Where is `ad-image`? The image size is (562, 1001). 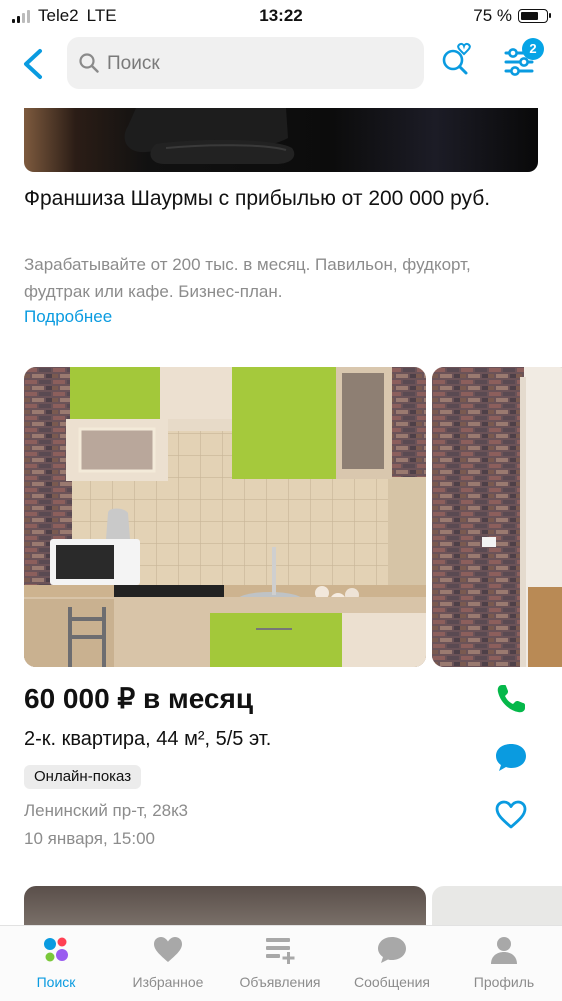 ad-image is located at coordinates (281, 140).